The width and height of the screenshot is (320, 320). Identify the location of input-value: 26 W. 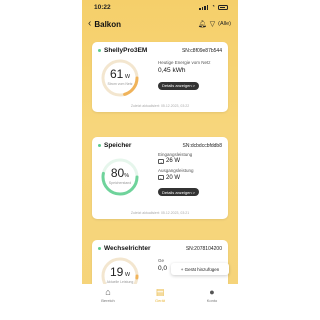
(173, 161).